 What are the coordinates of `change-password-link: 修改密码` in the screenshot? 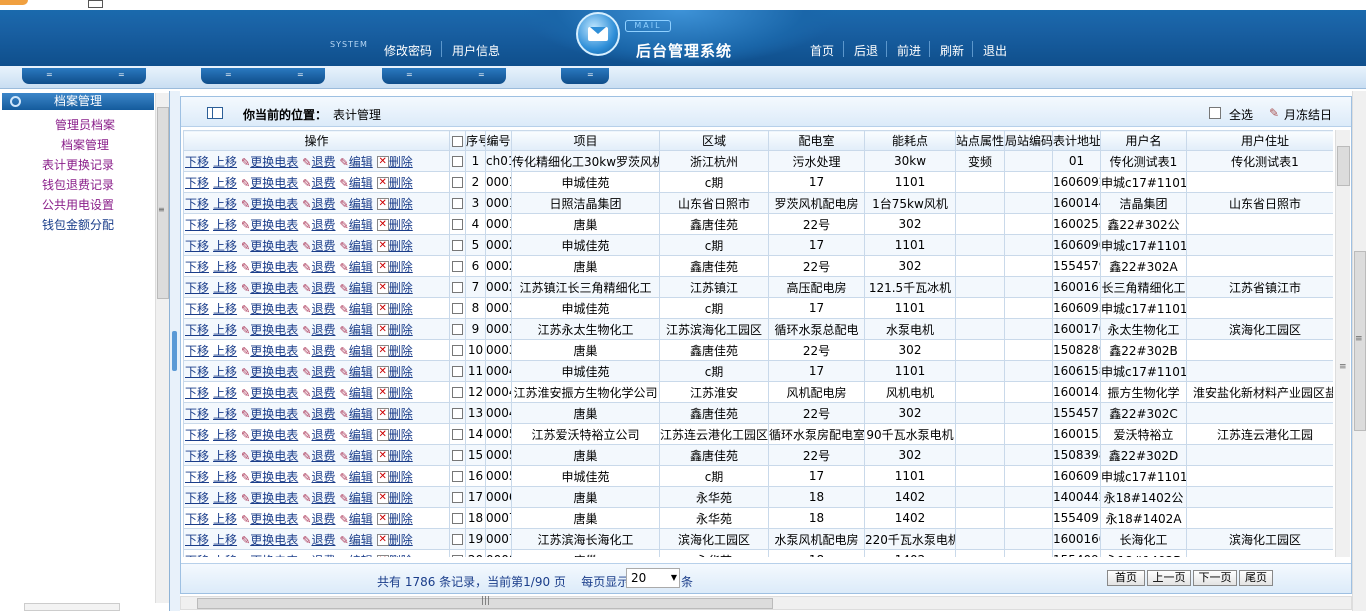 It's located at (408, 50).